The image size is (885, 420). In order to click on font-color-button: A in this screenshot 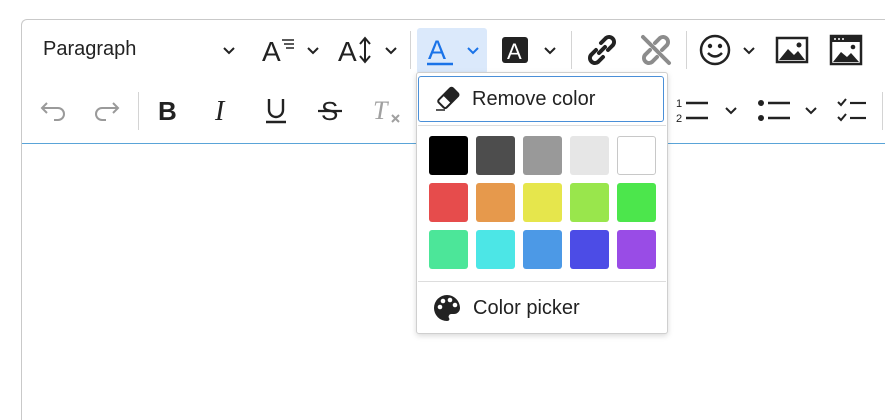, I will do `click(452, 51)`.